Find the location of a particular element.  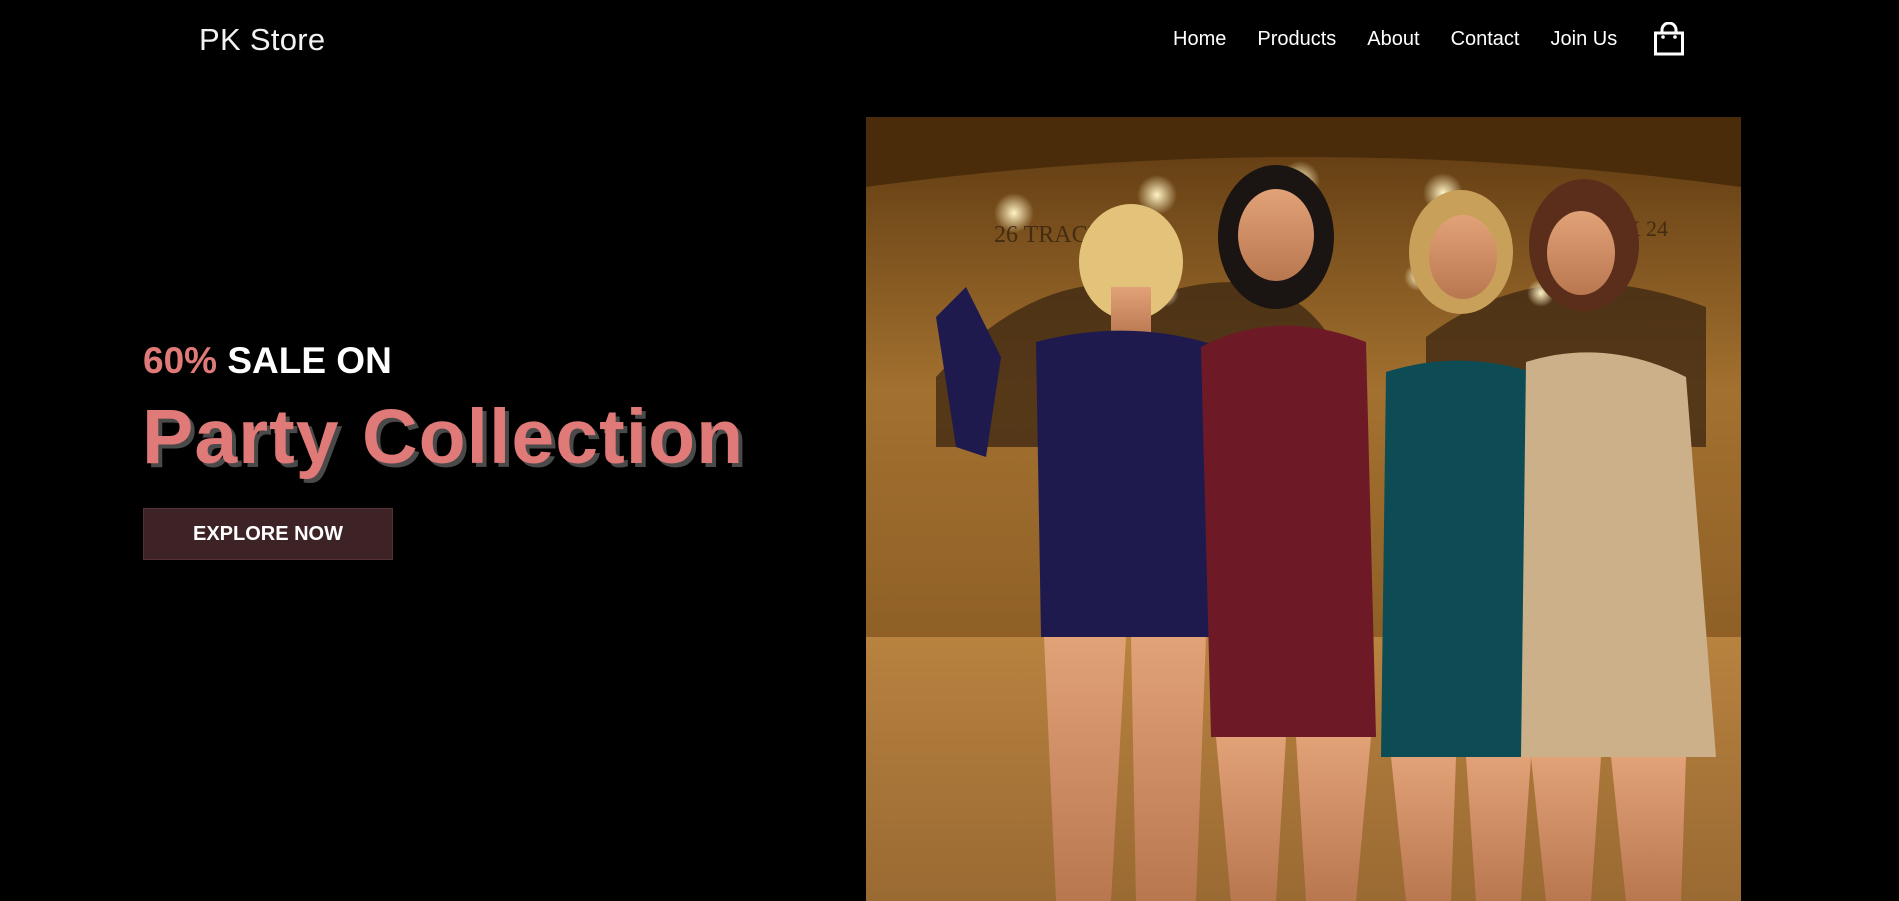

explore-now-button: EXPLORE NOW is located at coordinates (268, 534).